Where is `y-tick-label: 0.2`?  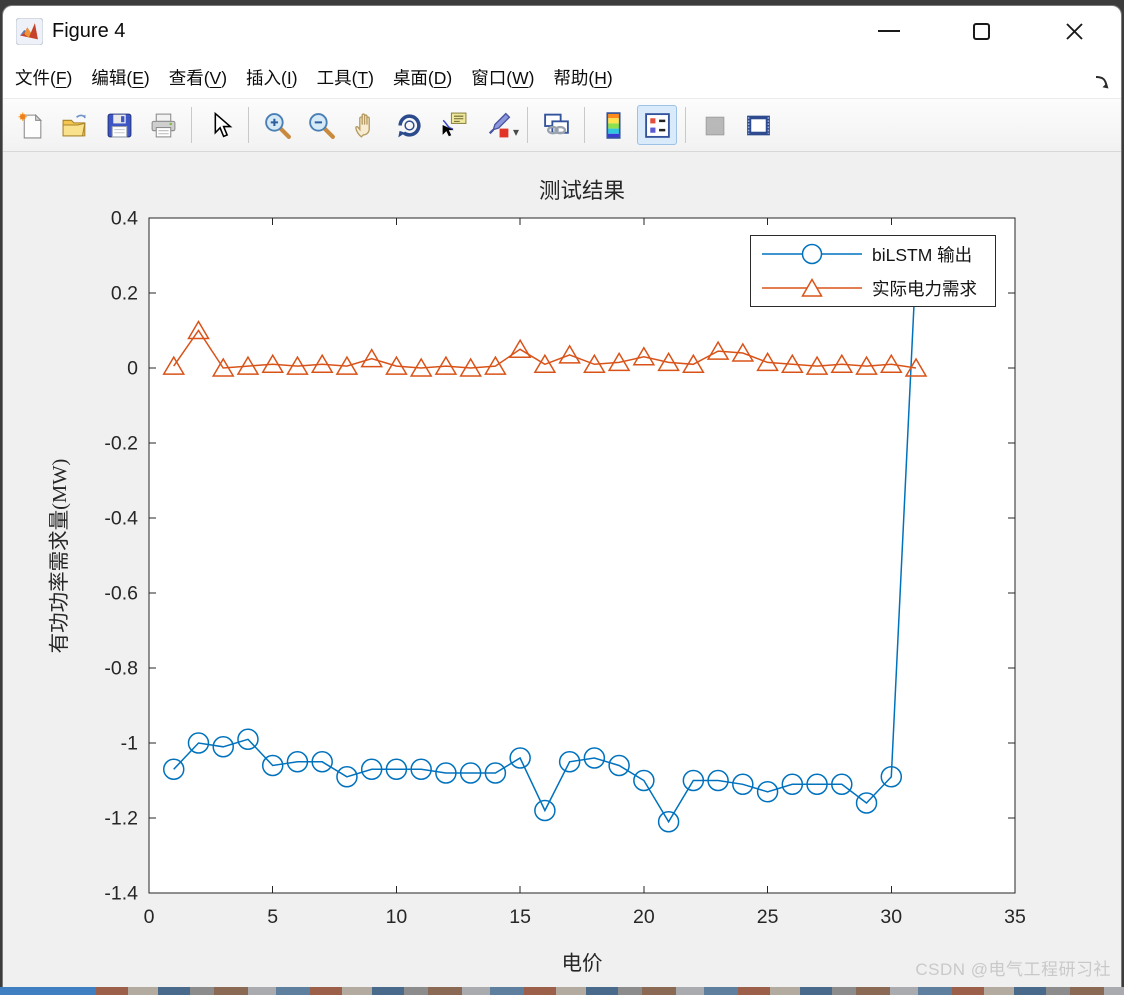 y-tick-label: 0.2 is located at coordinates (124, 294).